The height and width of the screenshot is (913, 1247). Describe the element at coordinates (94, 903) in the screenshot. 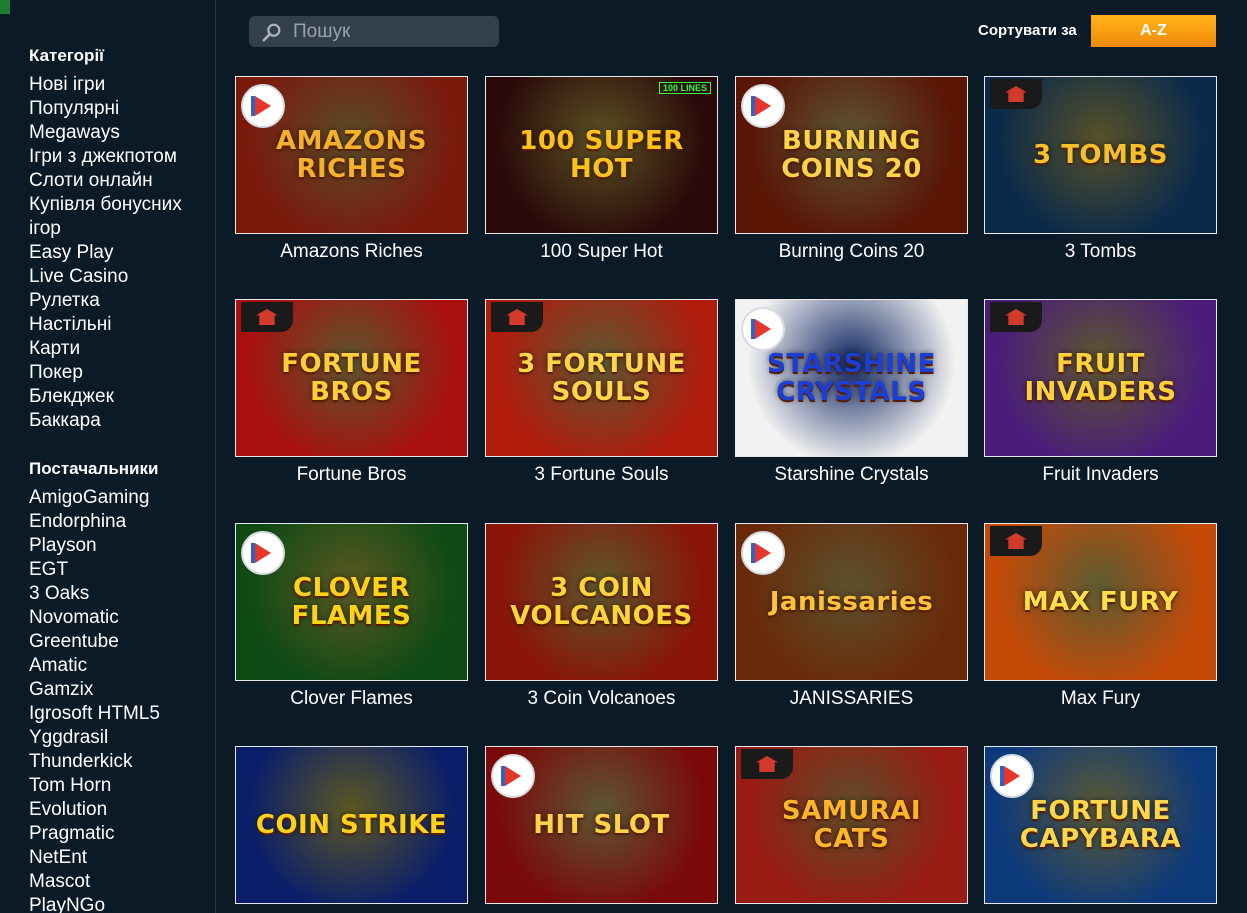

I see `provider-item: PlayNGo` at that location.